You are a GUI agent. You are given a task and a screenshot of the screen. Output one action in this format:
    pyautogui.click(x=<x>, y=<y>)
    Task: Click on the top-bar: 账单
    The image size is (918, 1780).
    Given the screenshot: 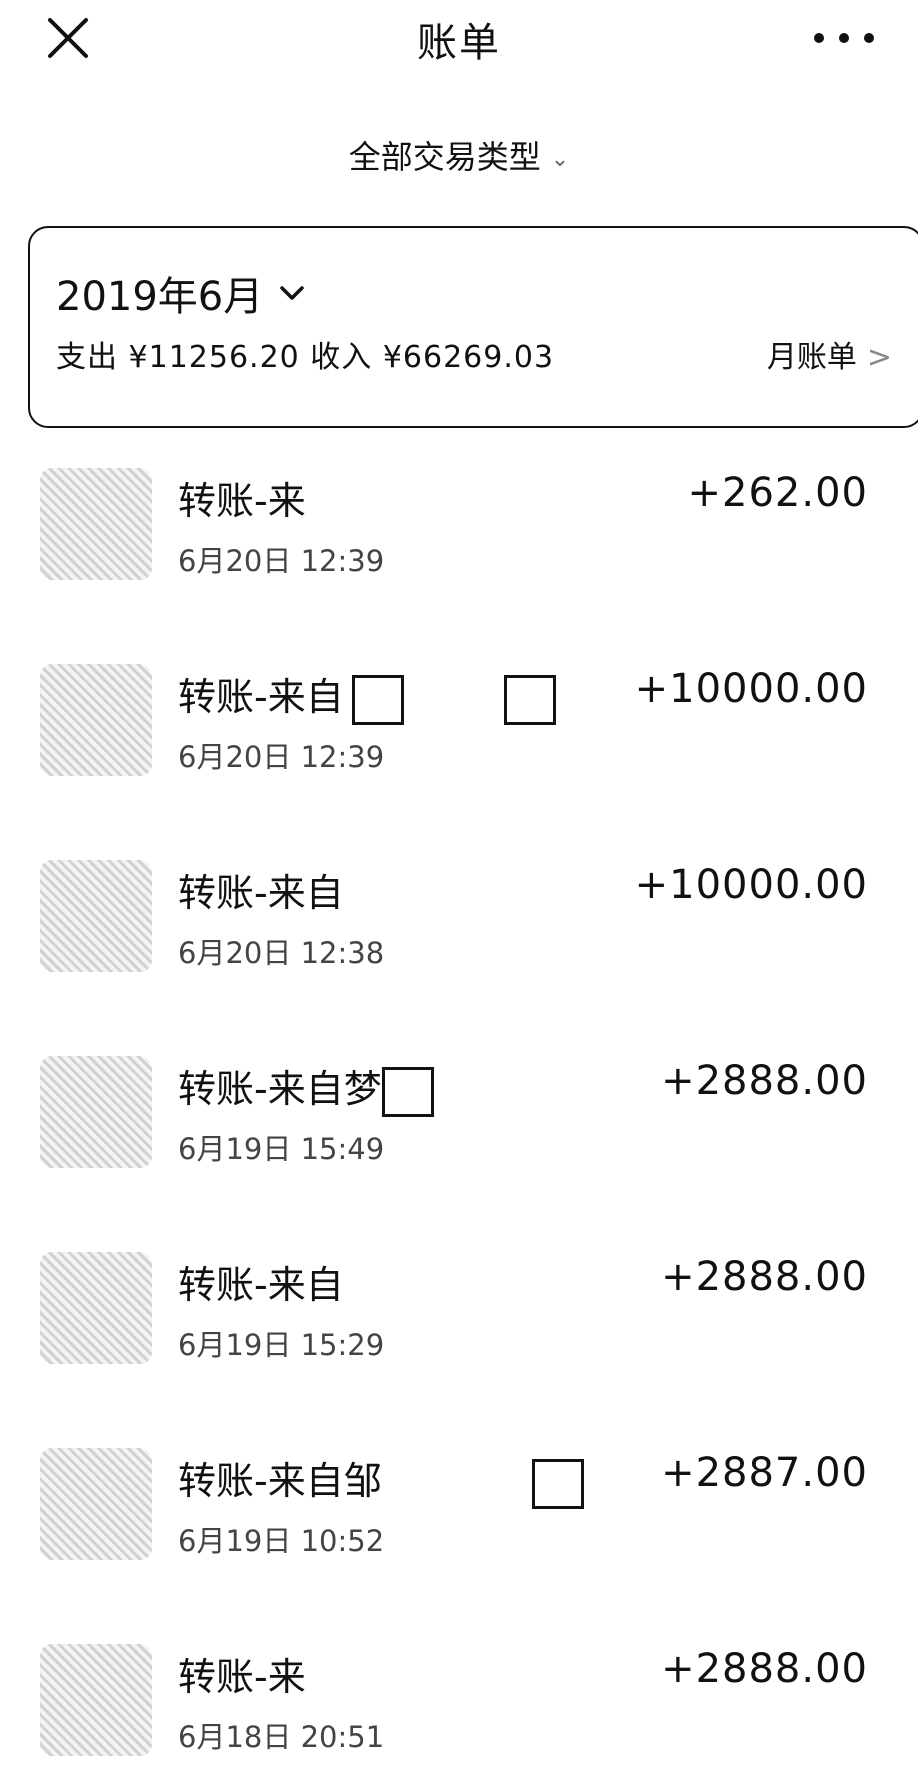 What is the action you would take?
    pyautogui.click(x=459, y=40)
    